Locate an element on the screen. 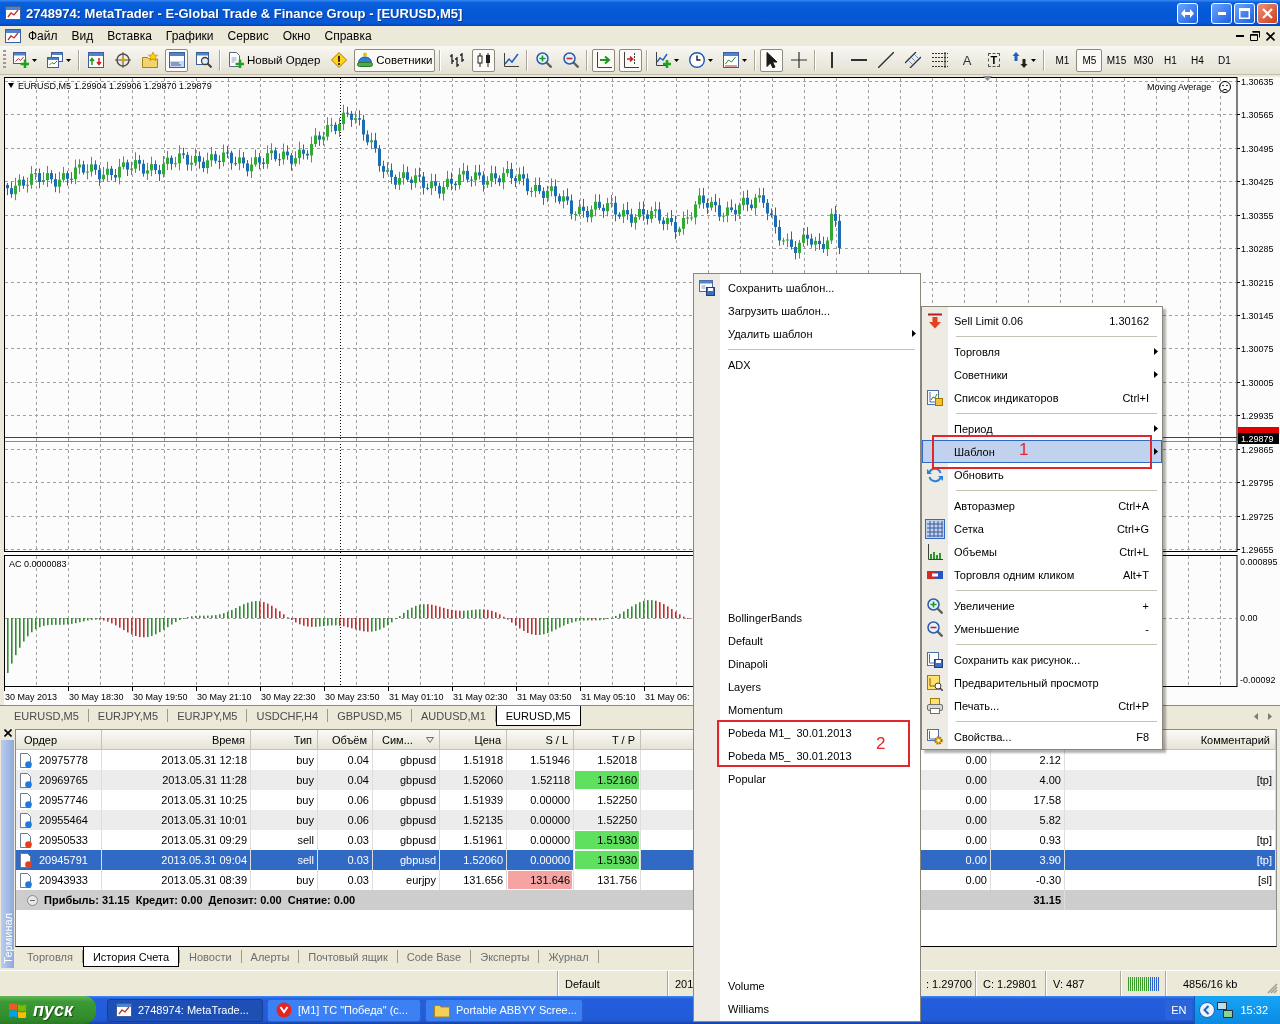 The image size is (1280, 1024). menu-item: Торговля одним кликом Alt+T is located at coordinates (1042, 574).